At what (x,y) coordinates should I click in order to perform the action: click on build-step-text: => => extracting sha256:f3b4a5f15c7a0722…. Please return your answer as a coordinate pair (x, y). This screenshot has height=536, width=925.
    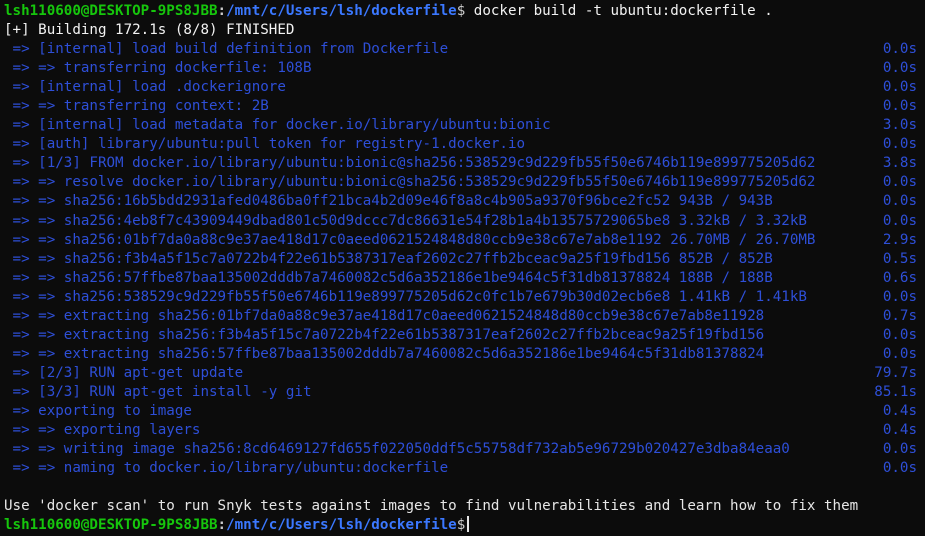
    Looking at the image, I should click on (384, 334).